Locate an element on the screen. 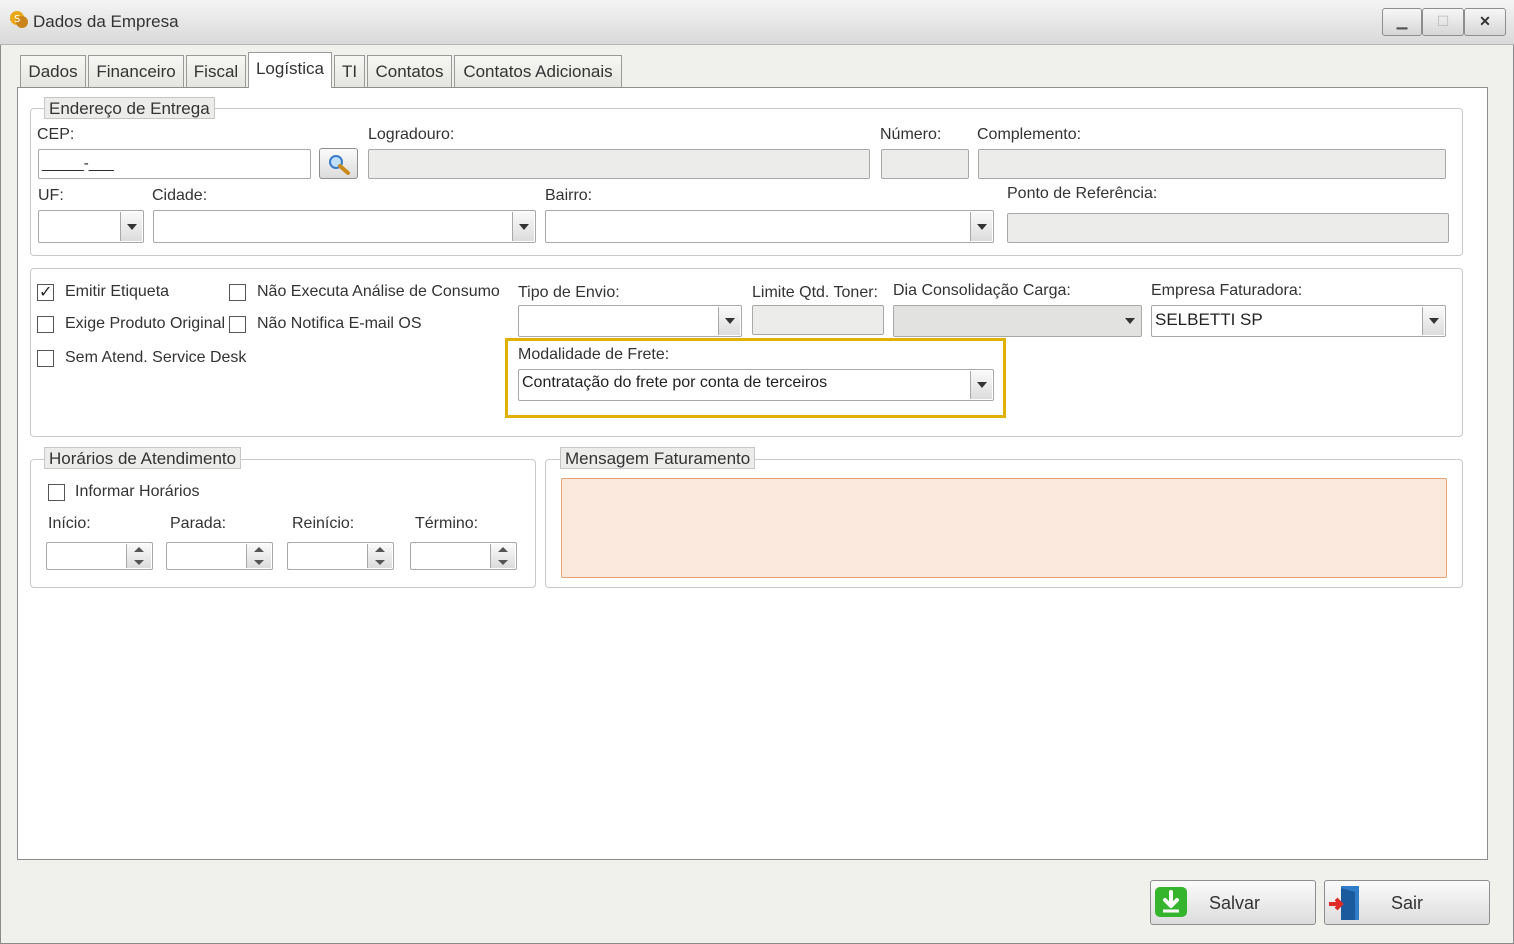 This screenshot has width=1514, height=944. exige-produto-original-label: Exige Produto Original is located at coordinates (145, 323).